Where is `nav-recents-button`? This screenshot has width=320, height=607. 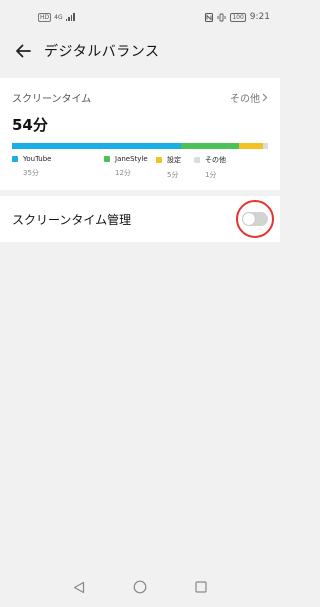
nav-recents-button is located at coordinates (201, 587).